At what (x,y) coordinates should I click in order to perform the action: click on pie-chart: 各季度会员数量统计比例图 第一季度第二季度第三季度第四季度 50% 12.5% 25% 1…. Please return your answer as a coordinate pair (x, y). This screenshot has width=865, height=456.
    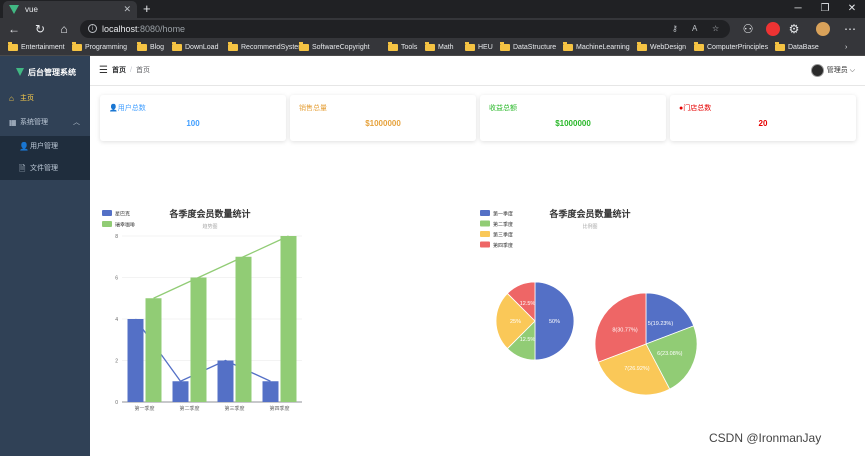
    Looking at the image, I should click on (589, 302).